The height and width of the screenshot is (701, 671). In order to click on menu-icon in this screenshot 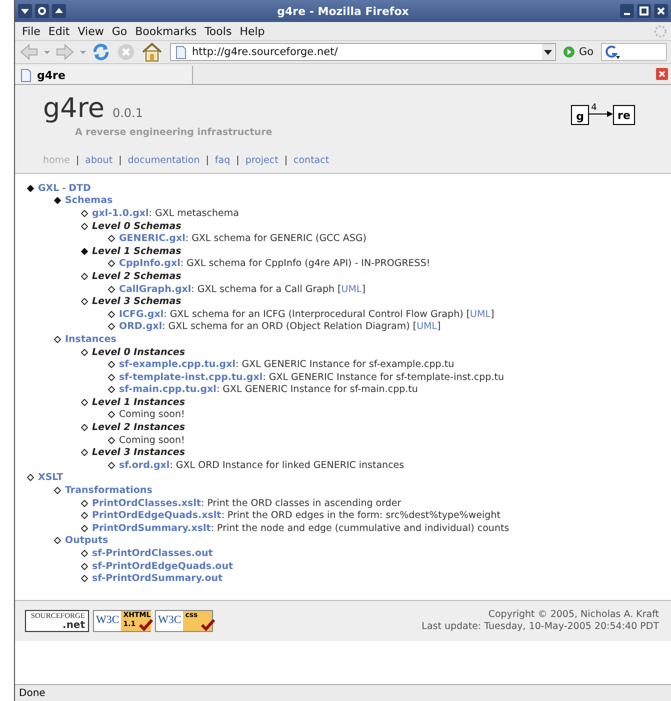, I will do `click(25, 11)`.